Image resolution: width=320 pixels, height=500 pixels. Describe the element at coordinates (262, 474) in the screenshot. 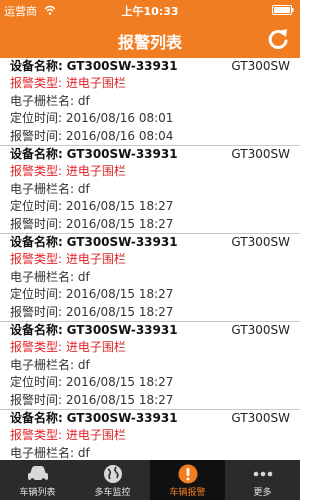

I see `more-icon` at that location.